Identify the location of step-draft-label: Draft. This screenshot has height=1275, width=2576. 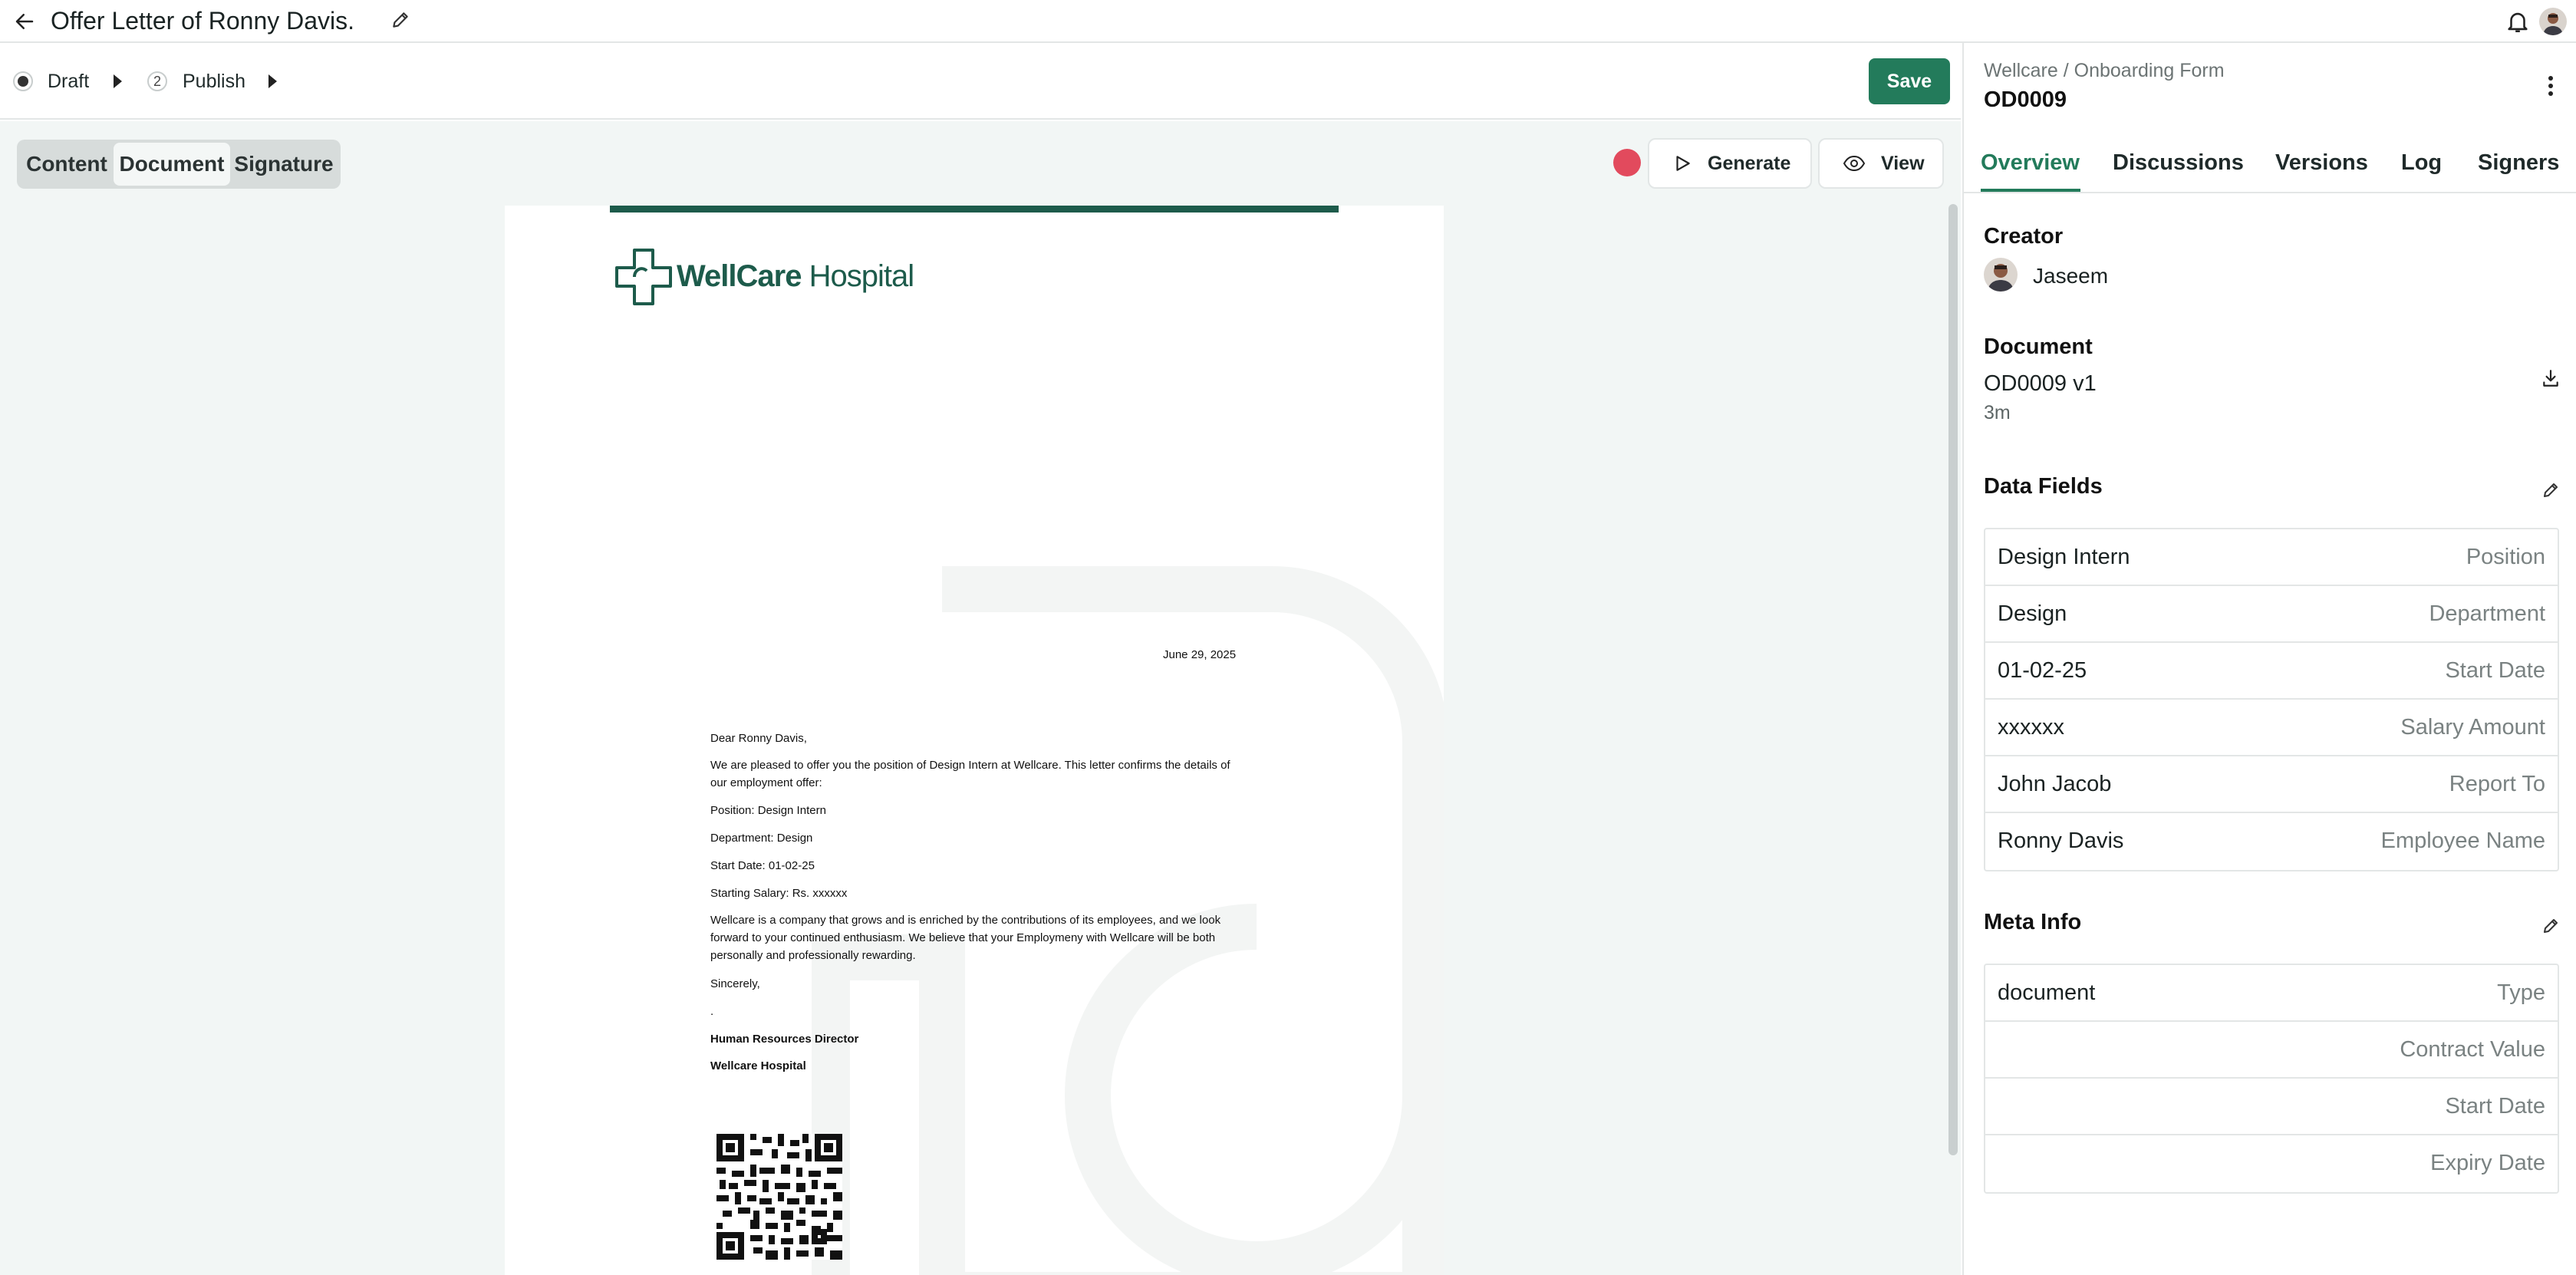
(68, 82).